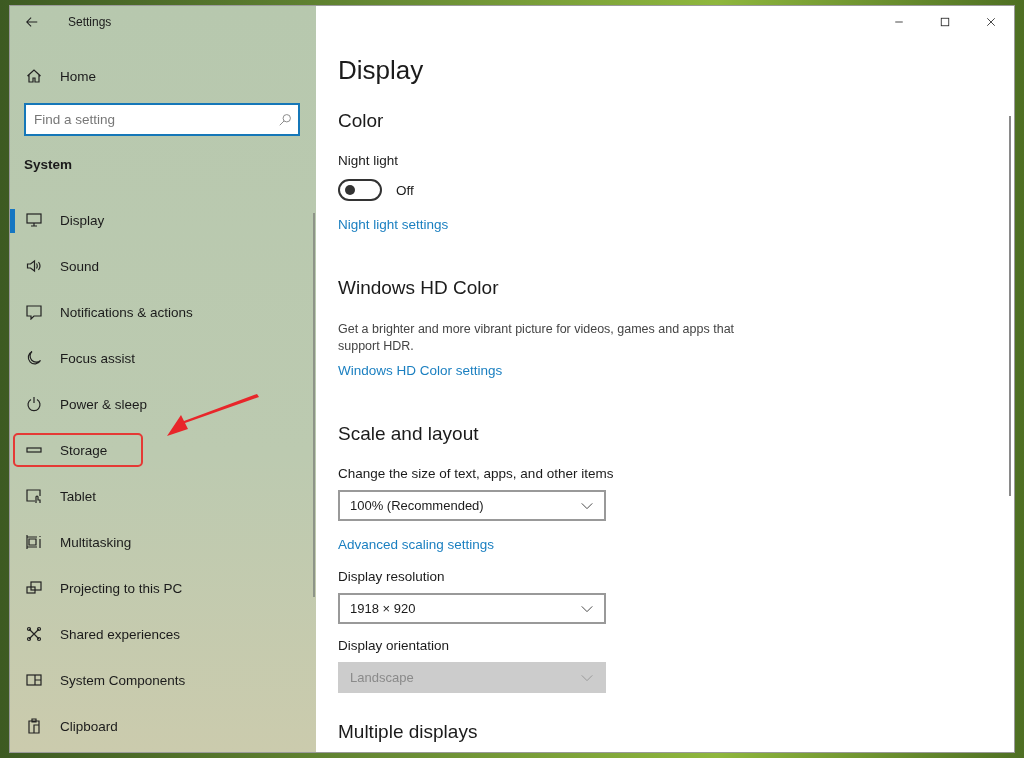 The width and height of the screenshot is (1024, 758). I want to click on nav-item: Storage, so click(78, 450).